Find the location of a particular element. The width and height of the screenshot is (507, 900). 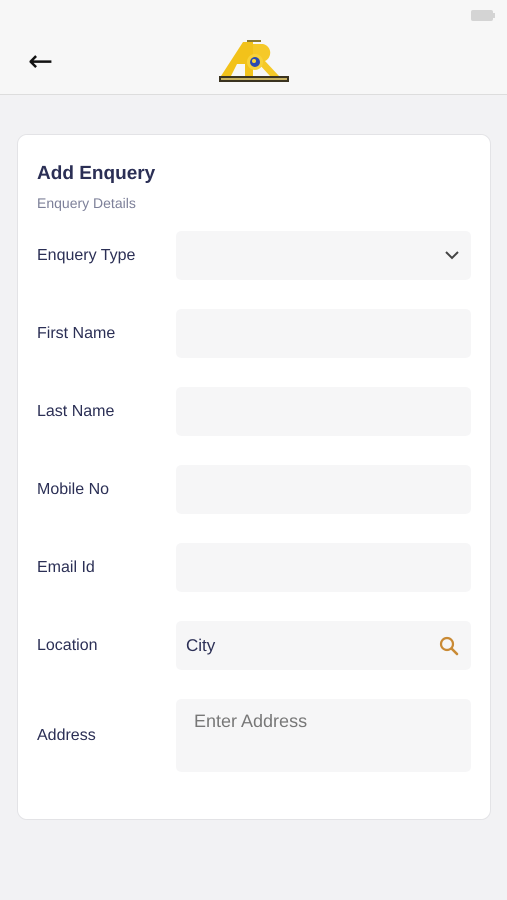

field-label: Enquery Type is located at coordinates (86, 255).